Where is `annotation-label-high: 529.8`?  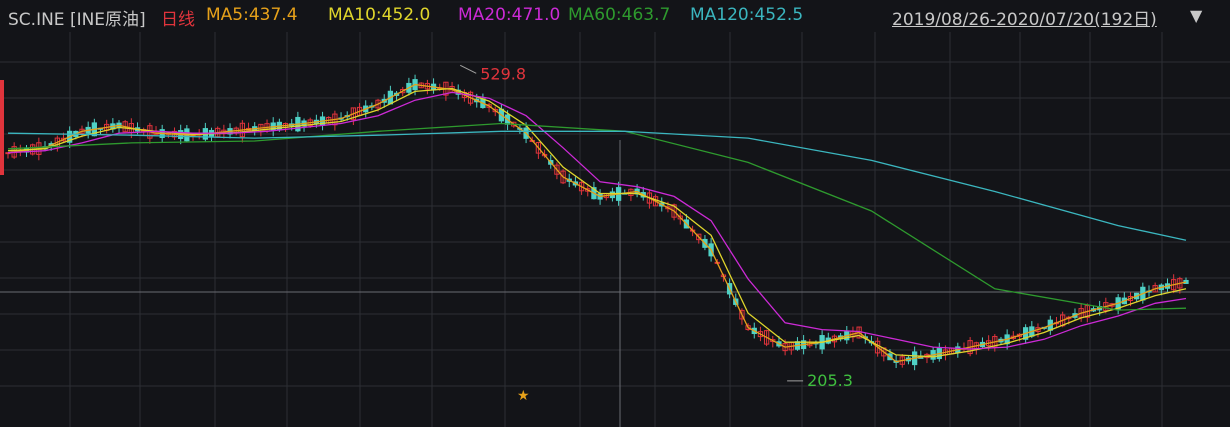 annotation-label-high: 529.8 is located at coordinates (503, 73).